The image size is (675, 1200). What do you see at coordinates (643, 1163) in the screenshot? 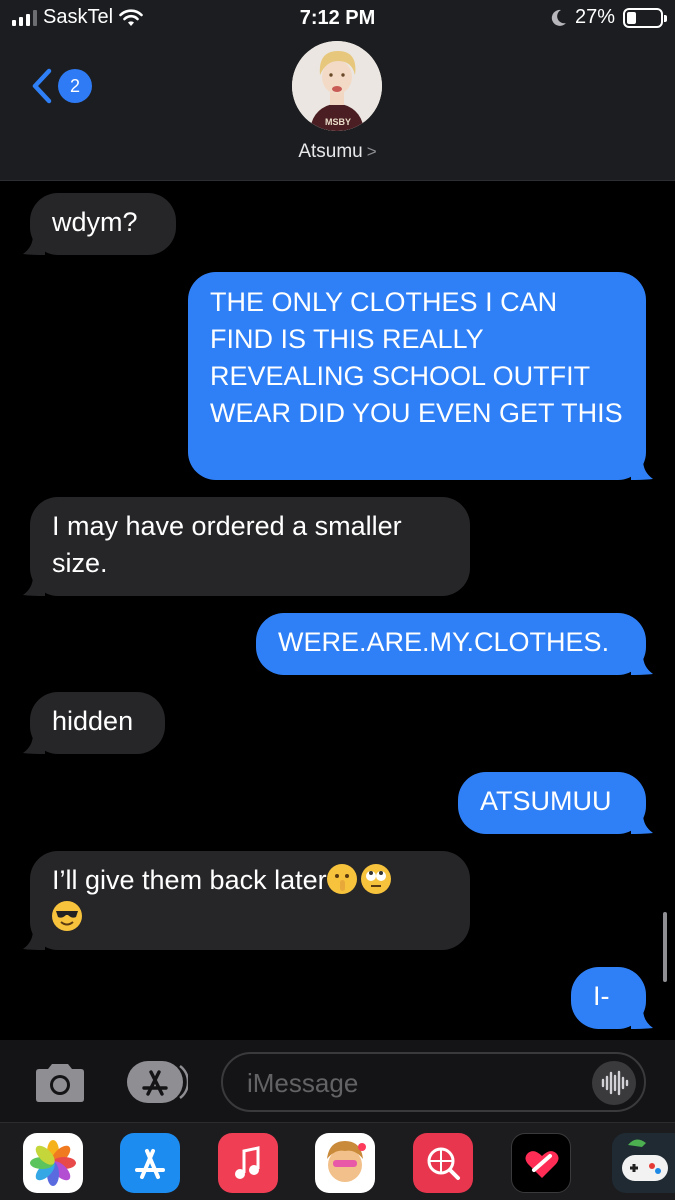
I see `game-controller-icon` at bounding box center [643, 1163].